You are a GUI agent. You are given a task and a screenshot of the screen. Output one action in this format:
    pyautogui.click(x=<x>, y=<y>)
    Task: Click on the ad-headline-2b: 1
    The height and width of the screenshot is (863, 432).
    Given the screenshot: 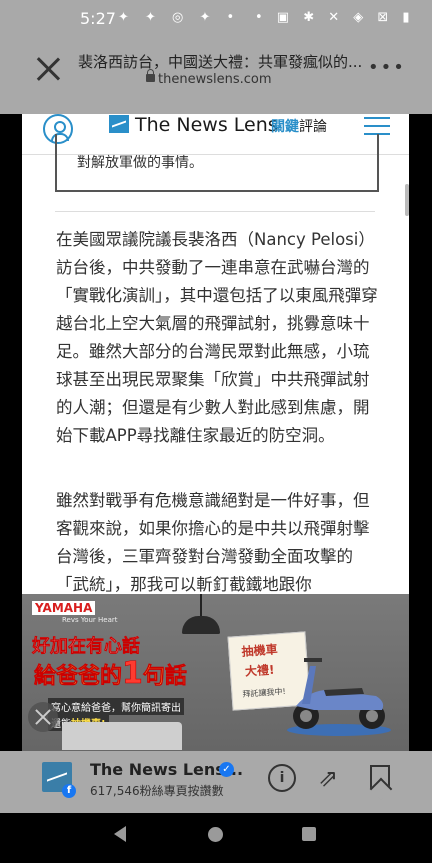 What is the action you would take?
    pyautogui.click(x=132, y=674)
    